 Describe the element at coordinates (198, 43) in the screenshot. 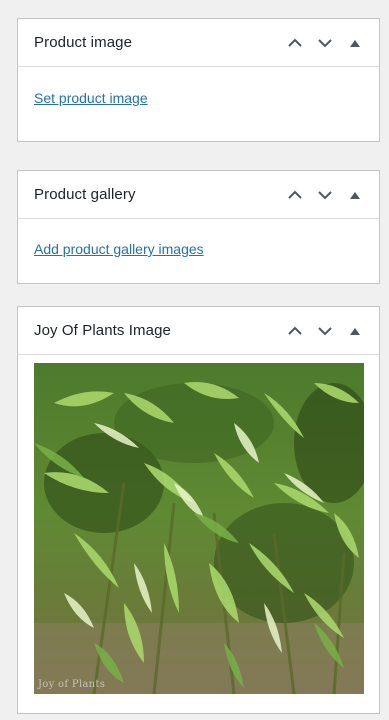

I see `product-image-header: Product image` at that location.